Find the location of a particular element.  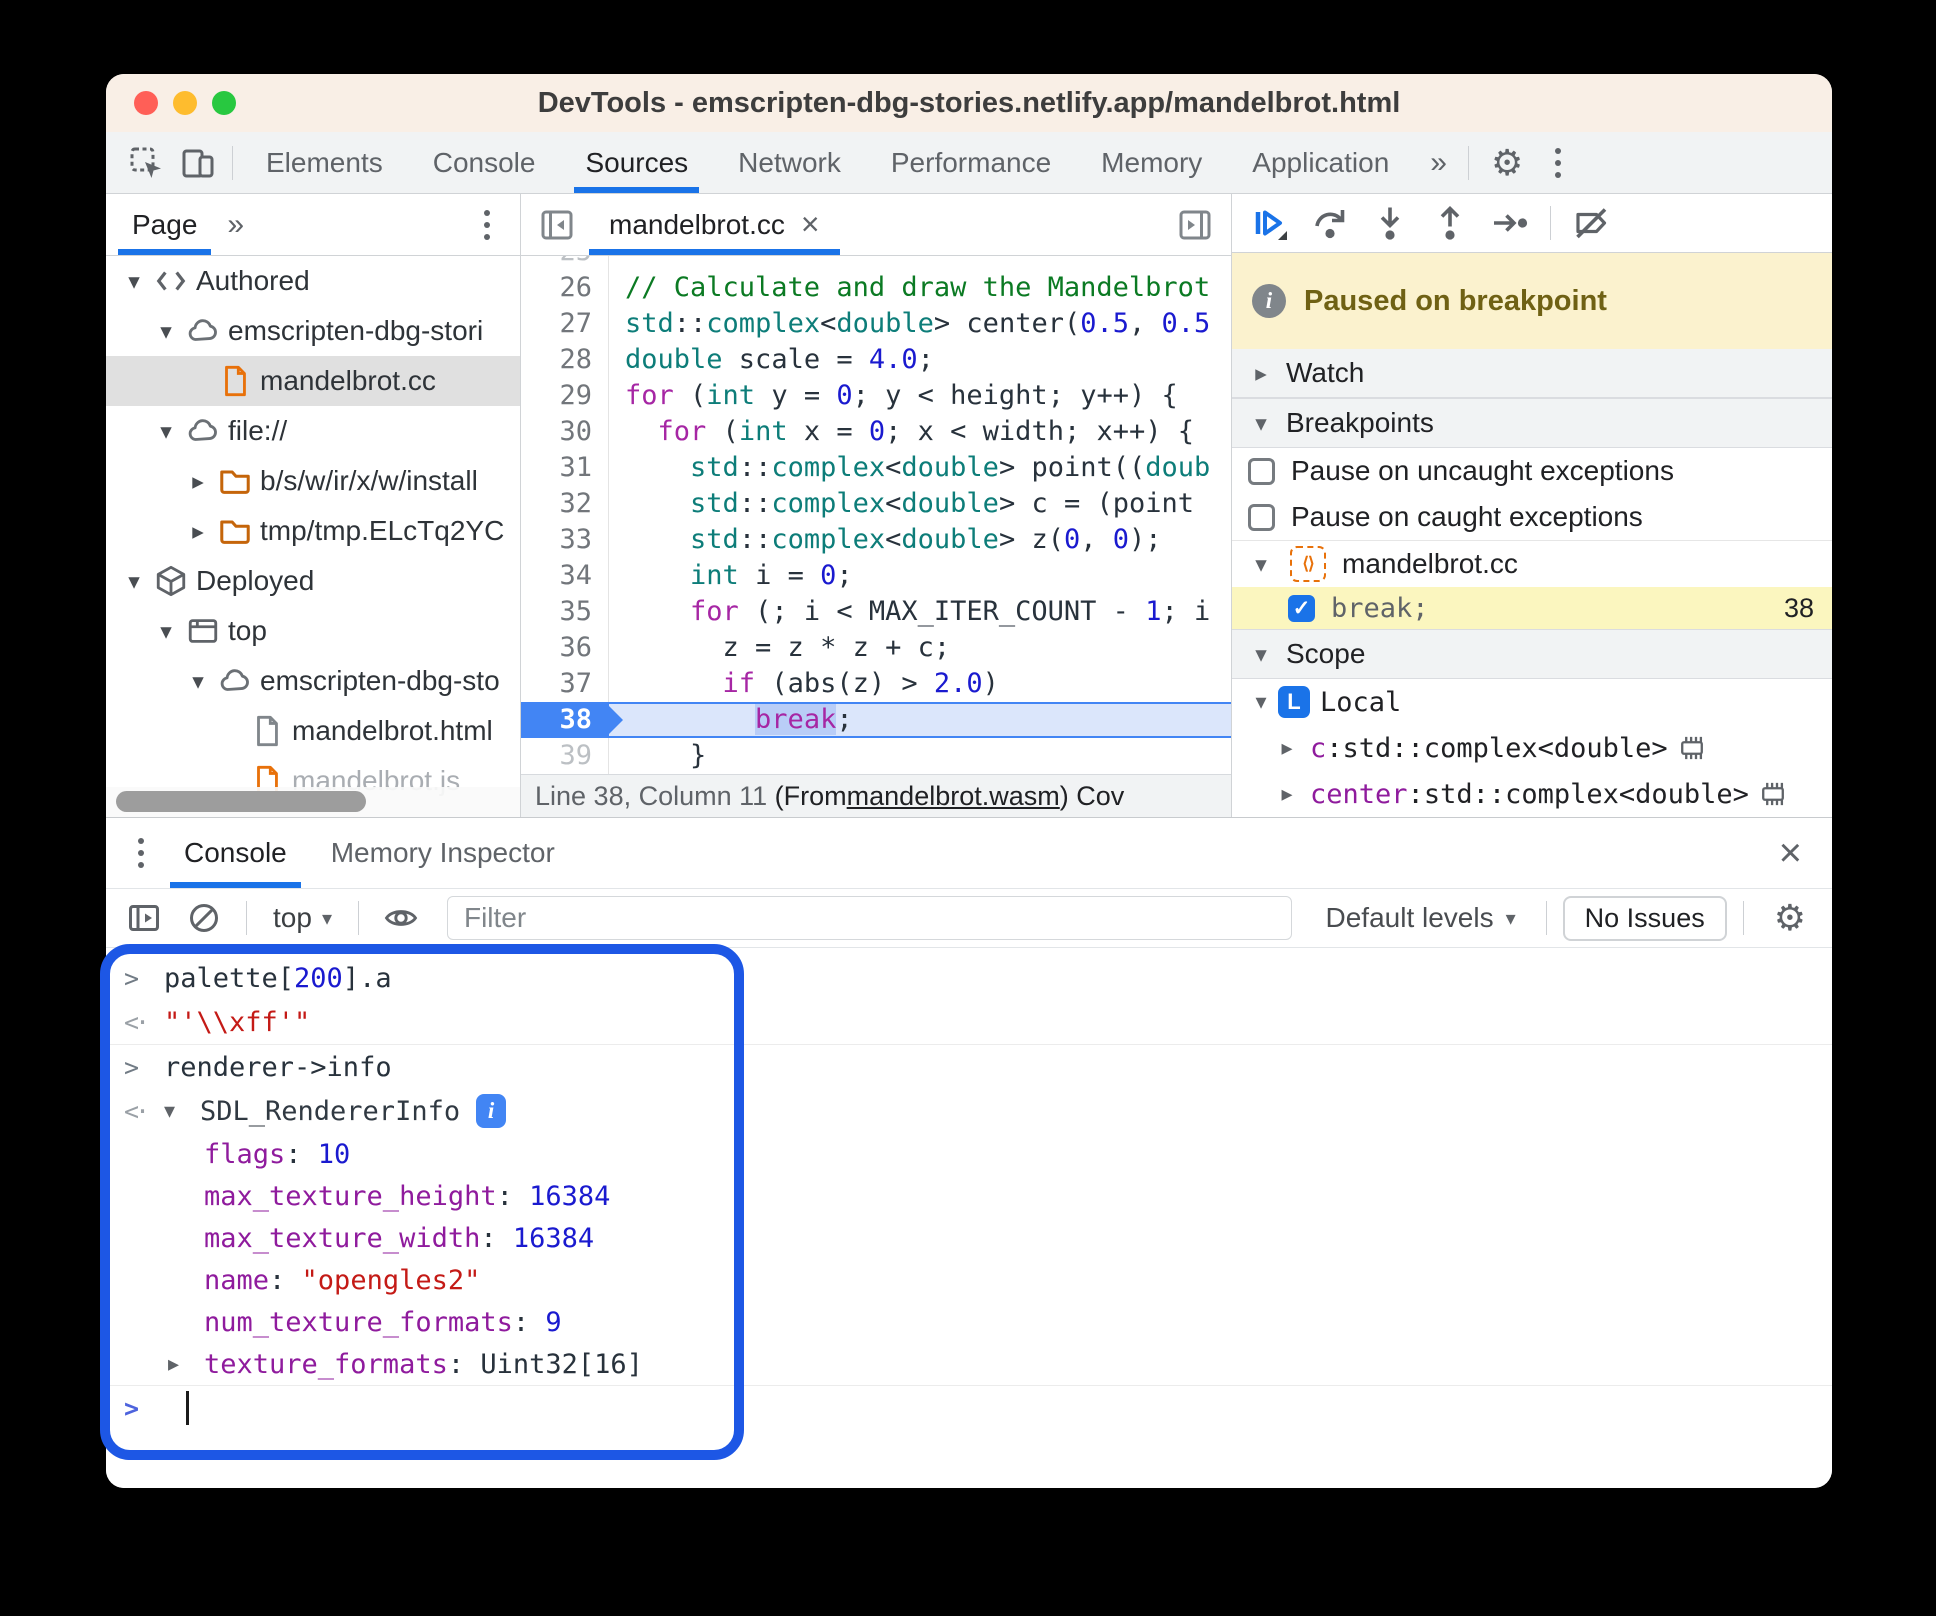

line-number: 34 is located at coordinates (565, 576).